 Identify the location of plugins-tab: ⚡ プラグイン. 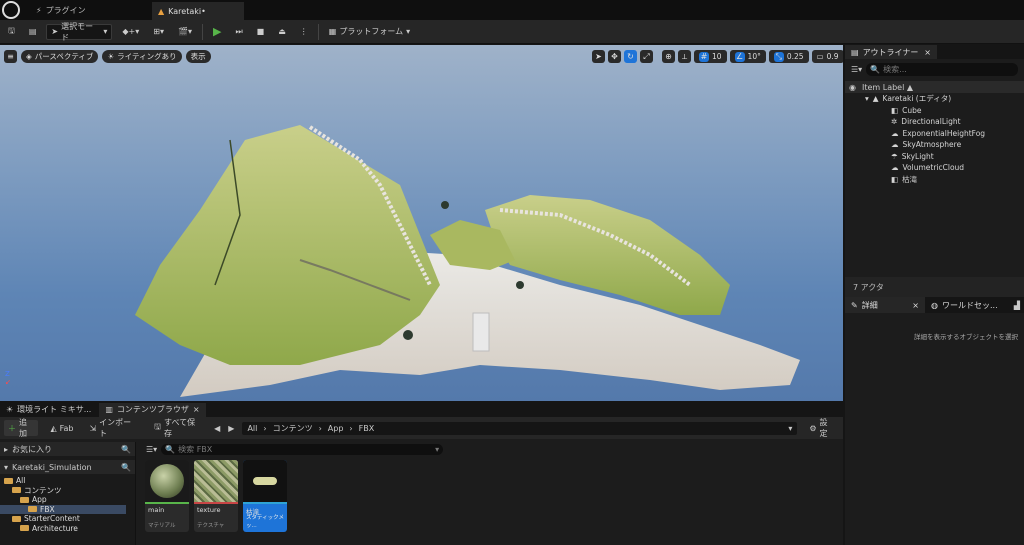
(61, 10).